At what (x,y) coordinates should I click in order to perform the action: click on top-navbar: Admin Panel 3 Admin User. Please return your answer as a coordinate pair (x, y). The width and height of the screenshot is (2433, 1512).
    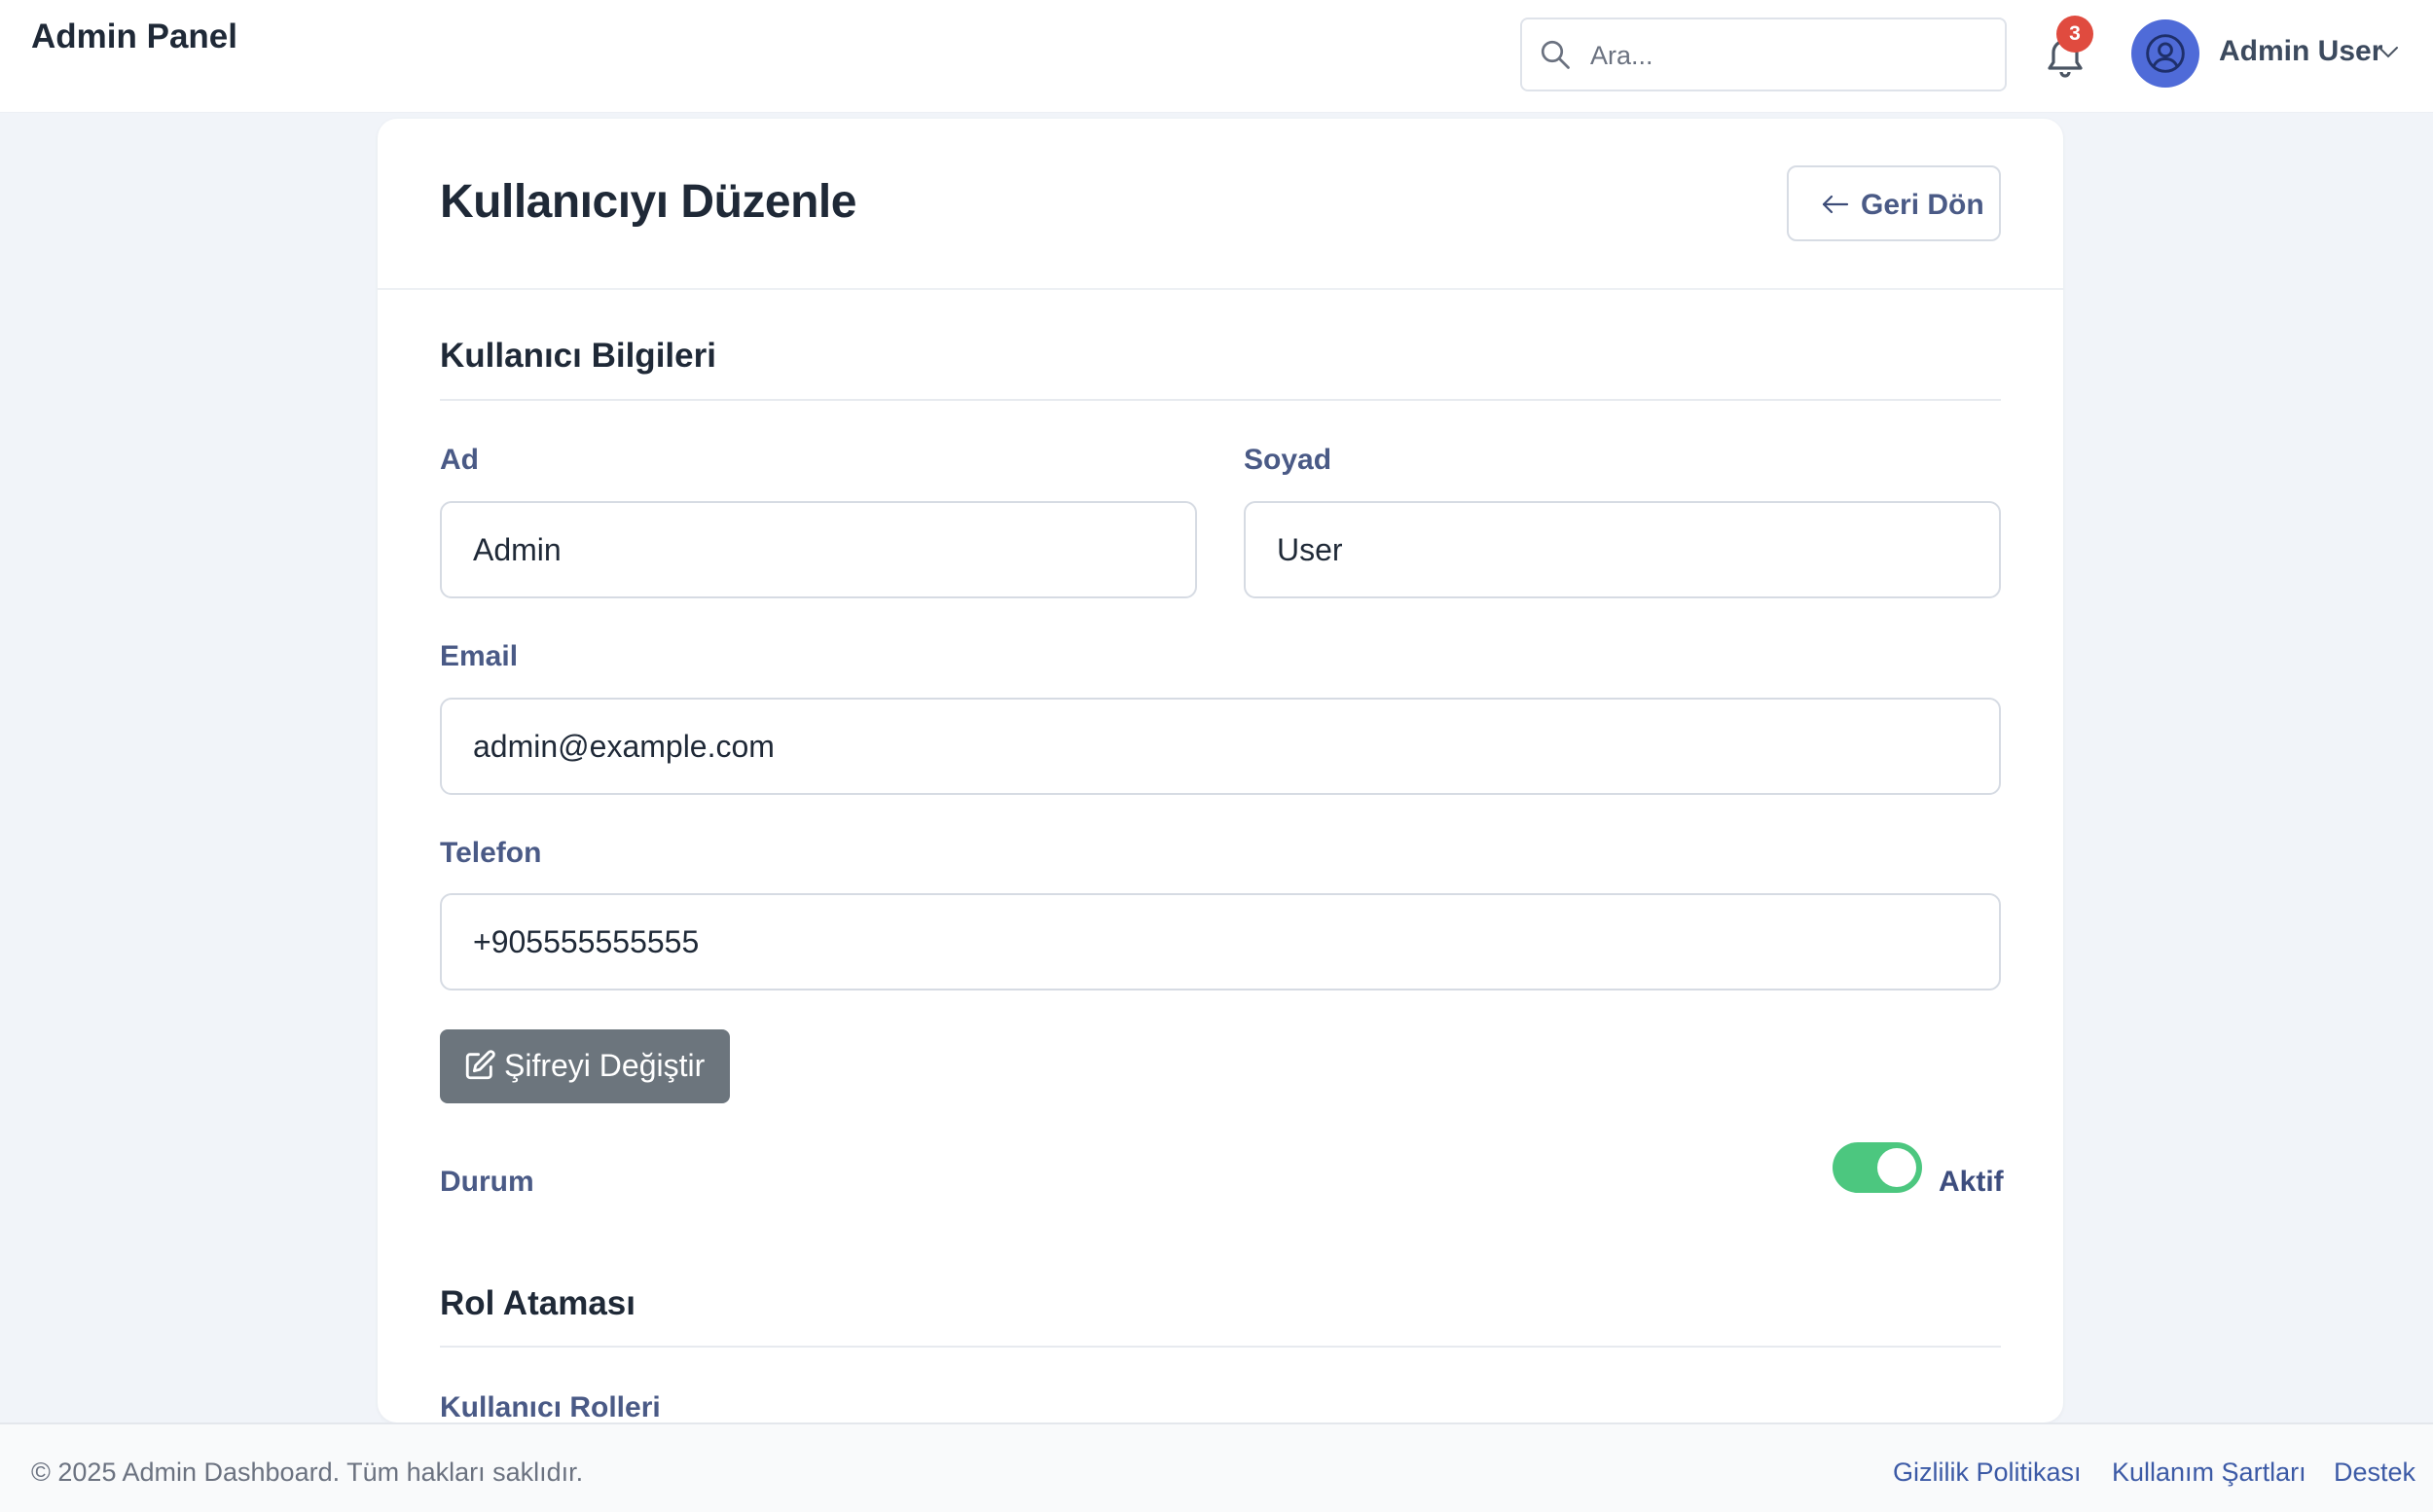
    Looking at the image, I should click on (1216, 56).